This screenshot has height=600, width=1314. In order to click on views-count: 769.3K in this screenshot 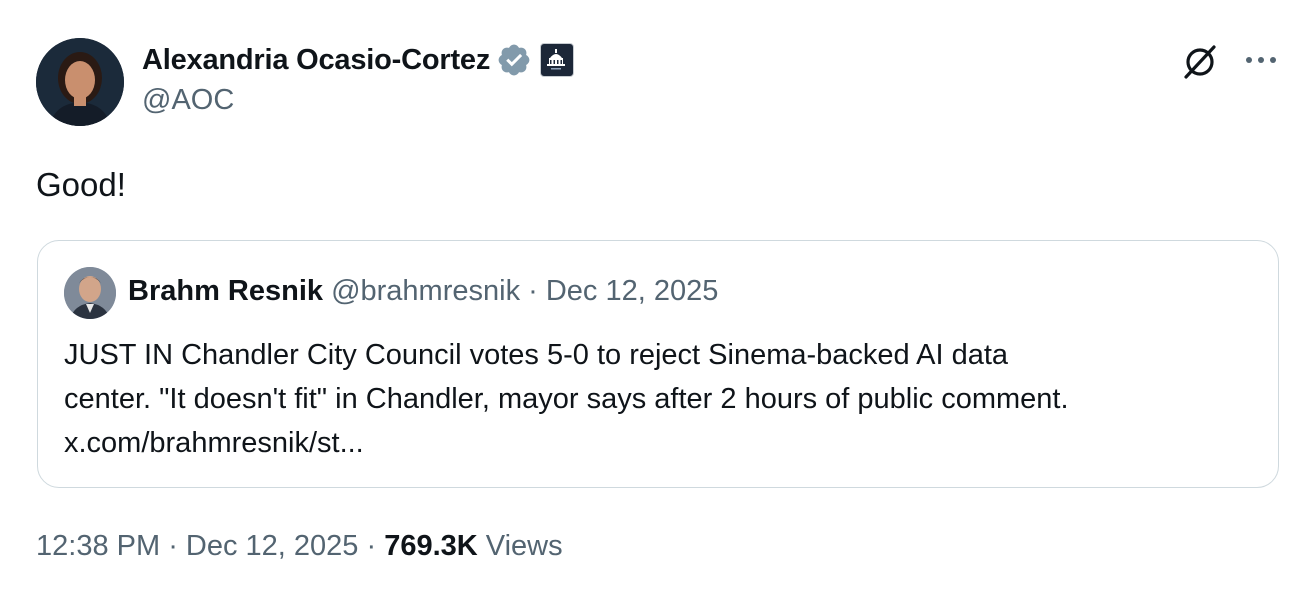, I will do `click(431, 546)`.